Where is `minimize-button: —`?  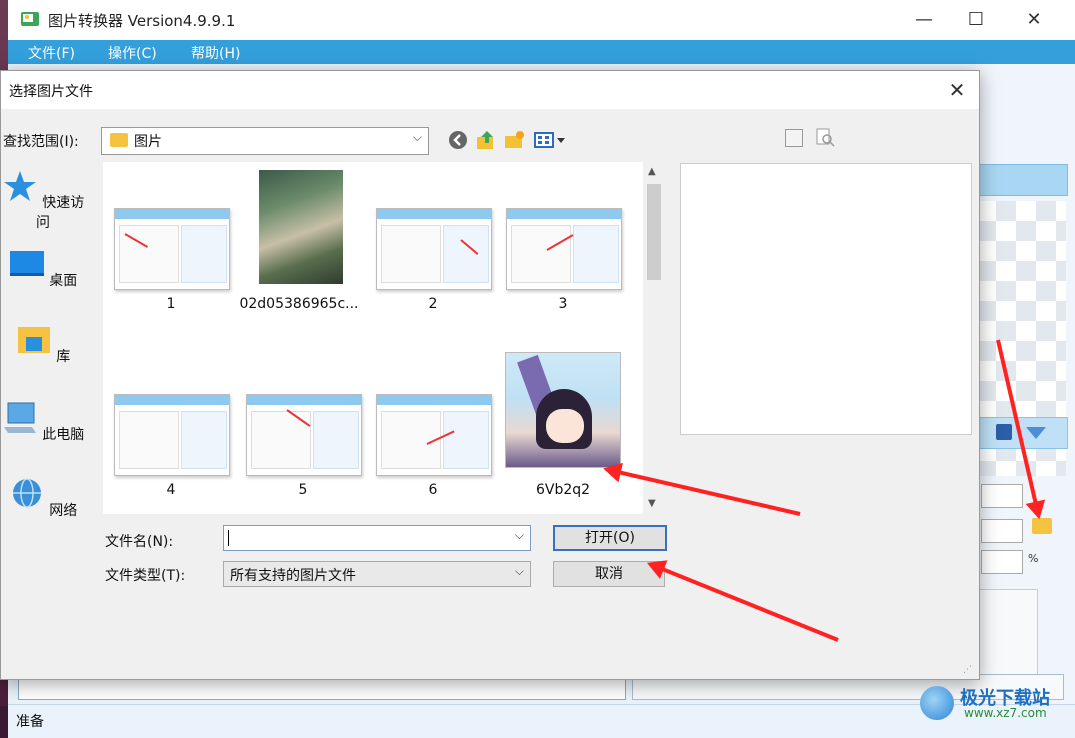 minimize-button: — is located at coordinates (924, 20).